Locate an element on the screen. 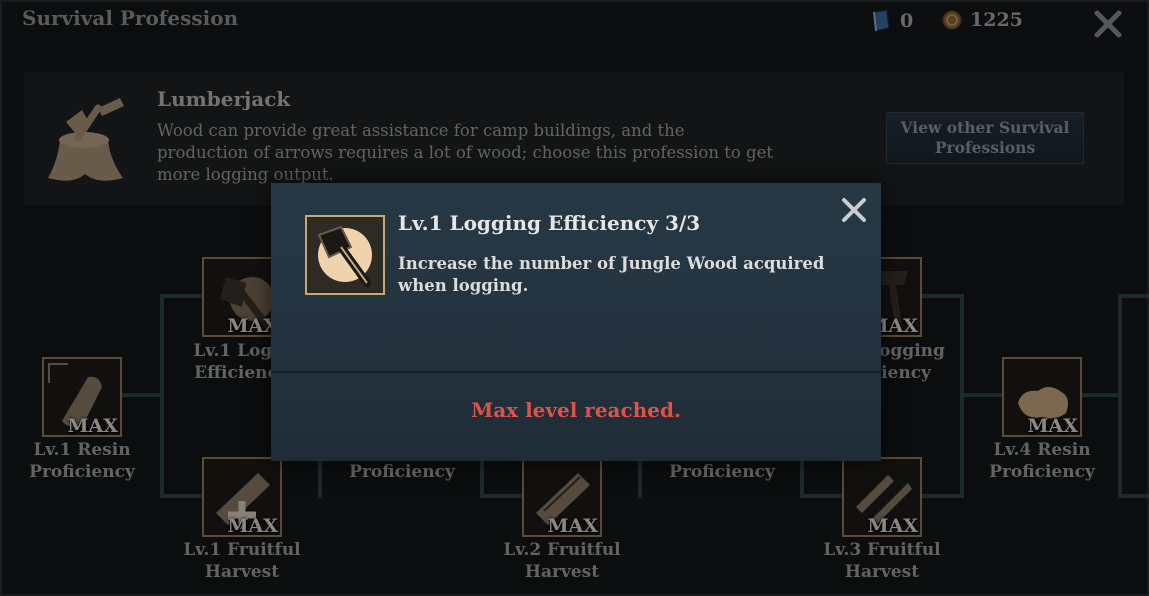 This screenshot has height=596, width=1149. modal-title: Lv.1 Logging Efficiency 3/3 is located at coordinates (549, 223).